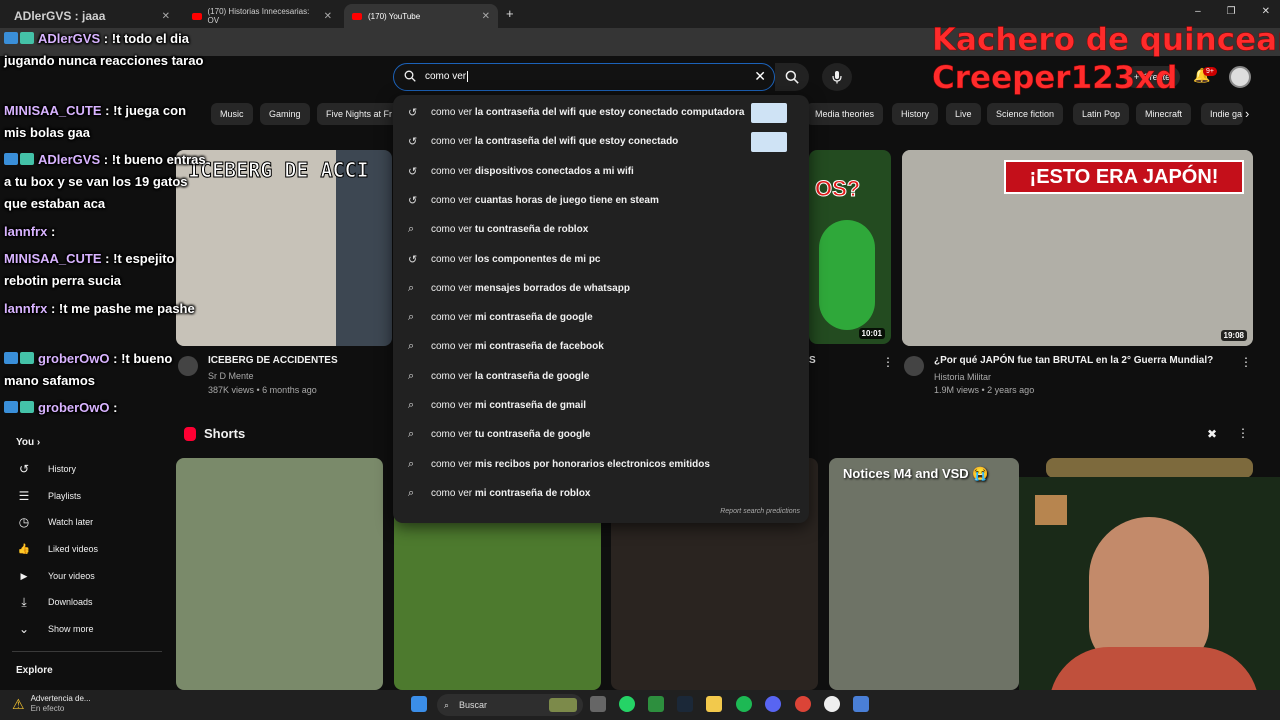 This screenshot has width=1280, height=720. What do you see at coordinates (28, 442) in the screenshot?
I see `sidebar-you-heading: You ›` at bounding box center [28, 442].